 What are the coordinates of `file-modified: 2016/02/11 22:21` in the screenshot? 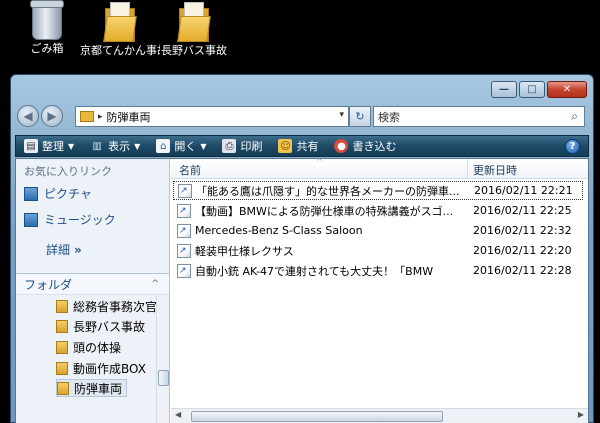 It's located at (523, 190).